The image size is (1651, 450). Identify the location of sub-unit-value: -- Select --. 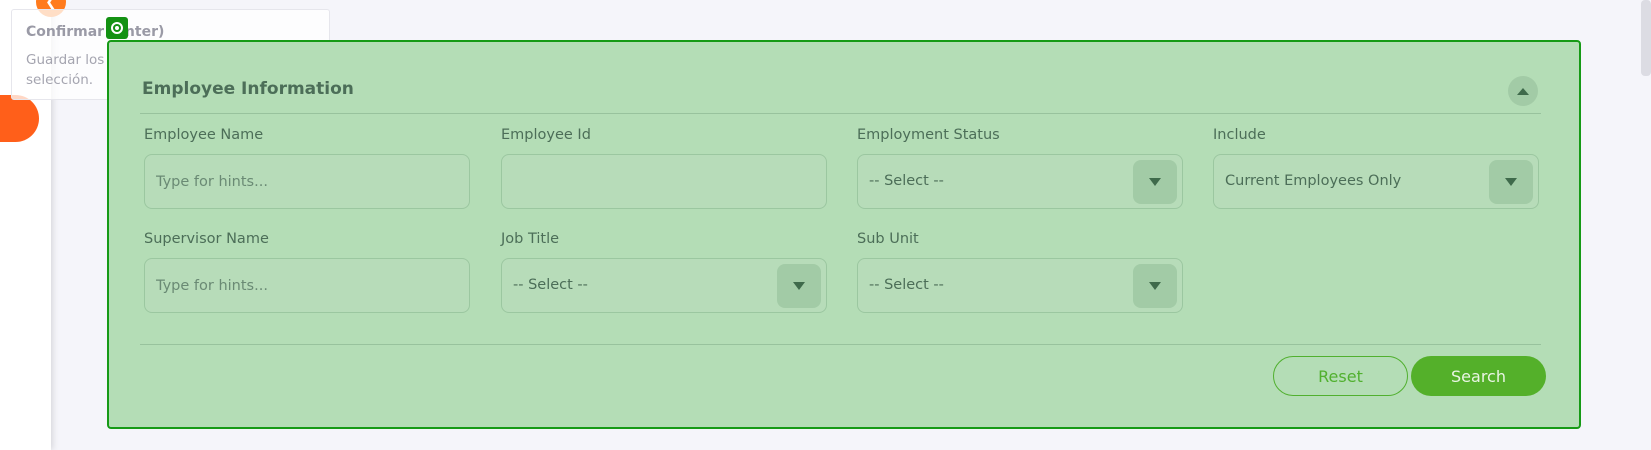
(906, 285).